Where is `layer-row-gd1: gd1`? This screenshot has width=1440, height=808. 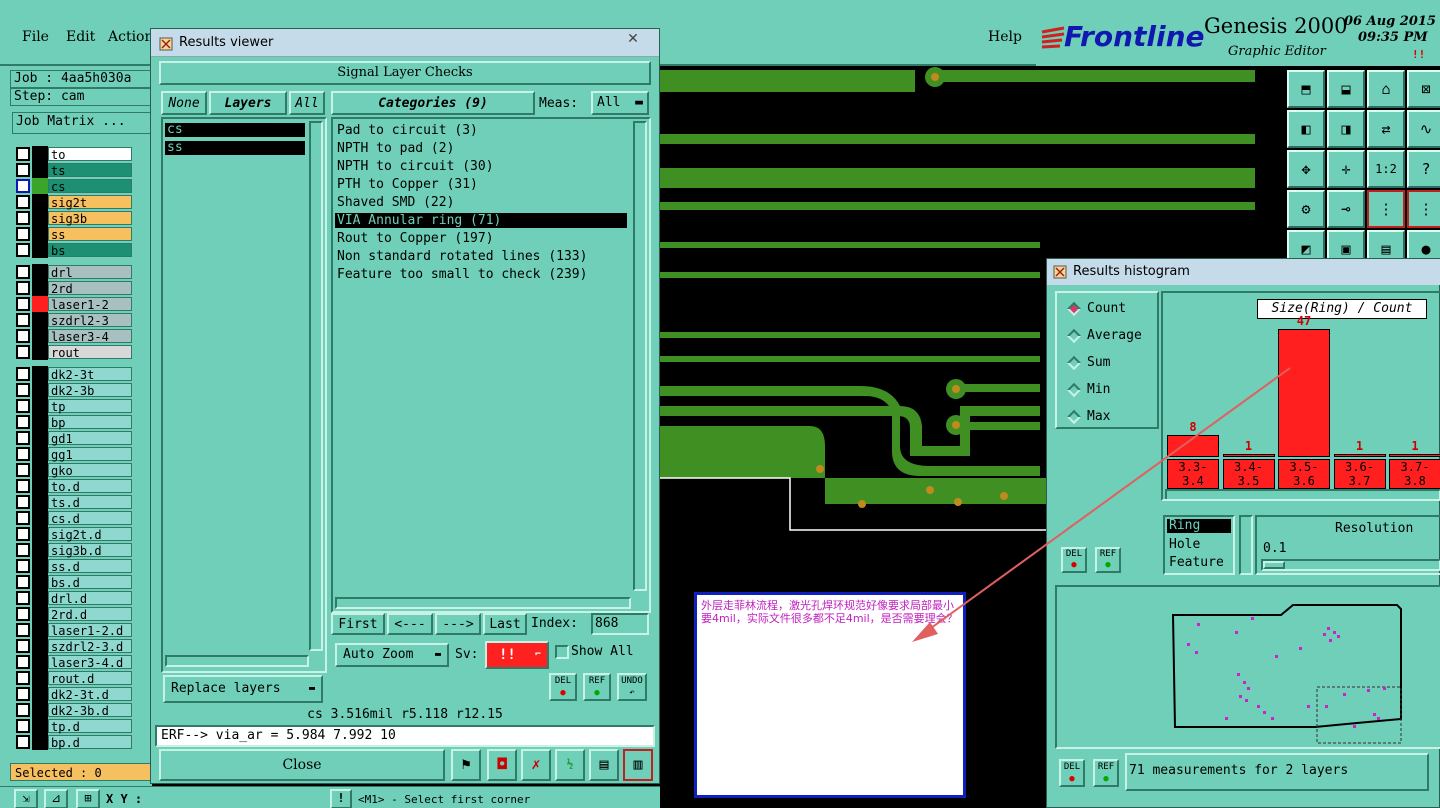
layer-row-gd1: gd1 is located at coordinates (73, 438).